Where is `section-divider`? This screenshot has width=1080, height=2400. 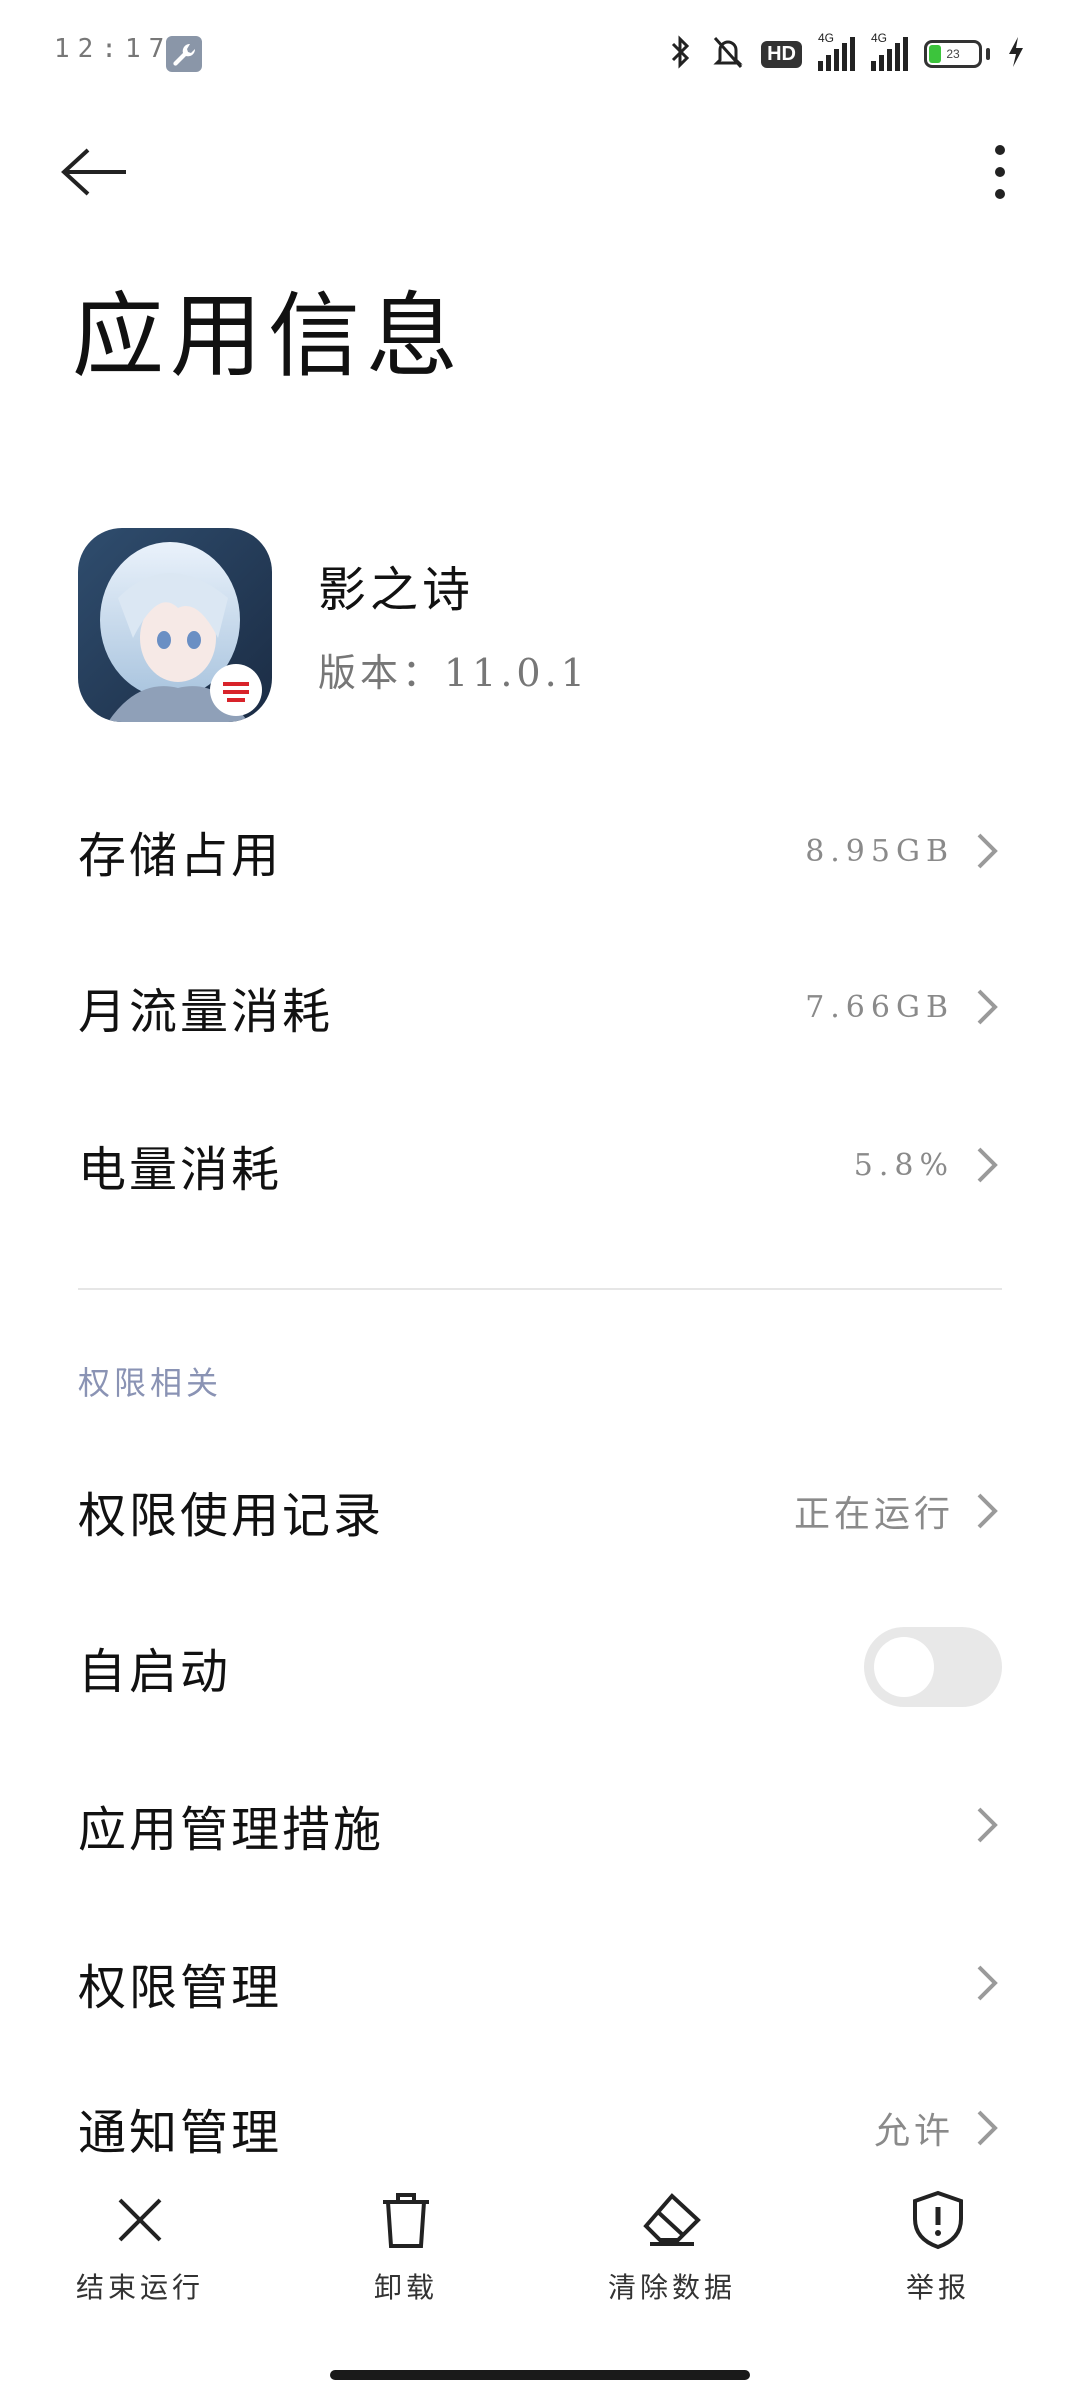
section-divider is located at coordinates (540, 1289).